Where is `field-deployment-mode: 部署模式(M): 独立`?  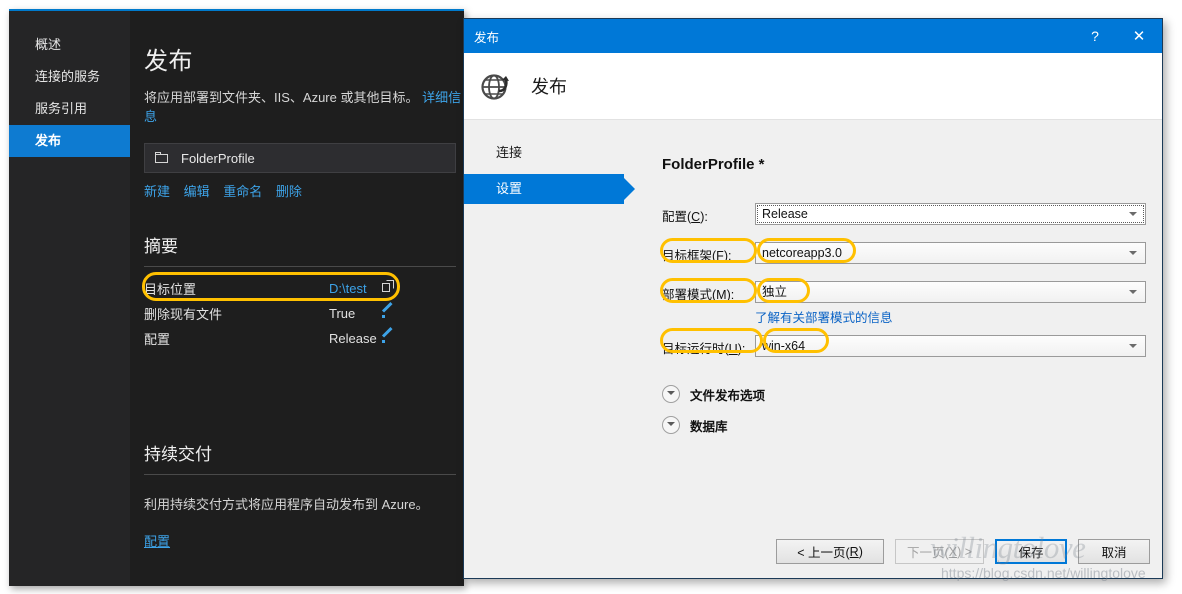 field-deployment-mode: 部署模式(M): 独立 is located at coordinates (904, 292).